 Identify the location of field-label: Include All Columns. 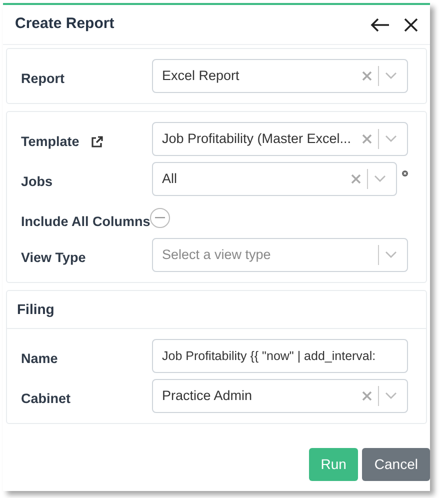
(85, 222).